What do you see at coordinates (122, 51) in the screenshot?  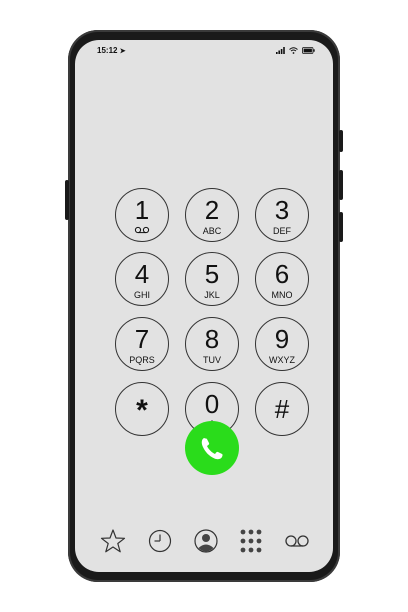 I see `location-arrow-icon: ➤` at bounding box center [122, 51].